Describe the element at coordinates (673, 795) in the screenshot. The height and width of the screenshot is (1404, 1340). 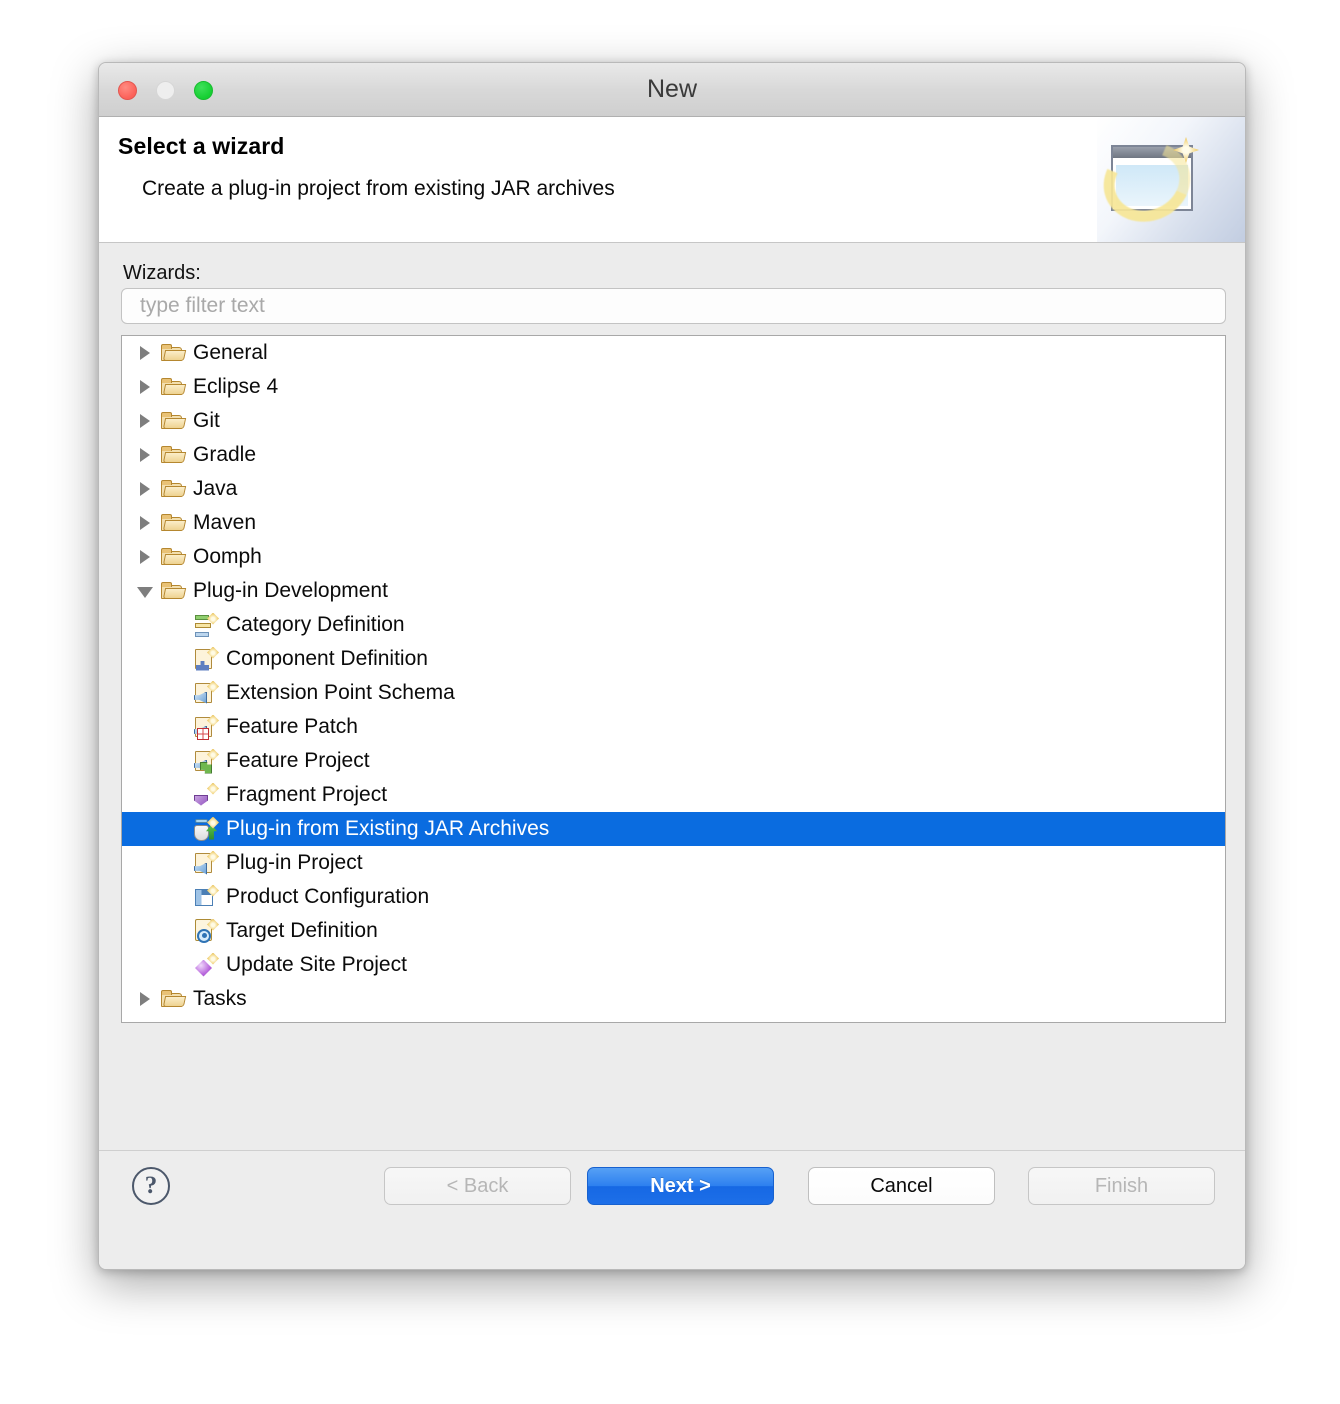
I see `tree-item: Fragment Project` at that location.